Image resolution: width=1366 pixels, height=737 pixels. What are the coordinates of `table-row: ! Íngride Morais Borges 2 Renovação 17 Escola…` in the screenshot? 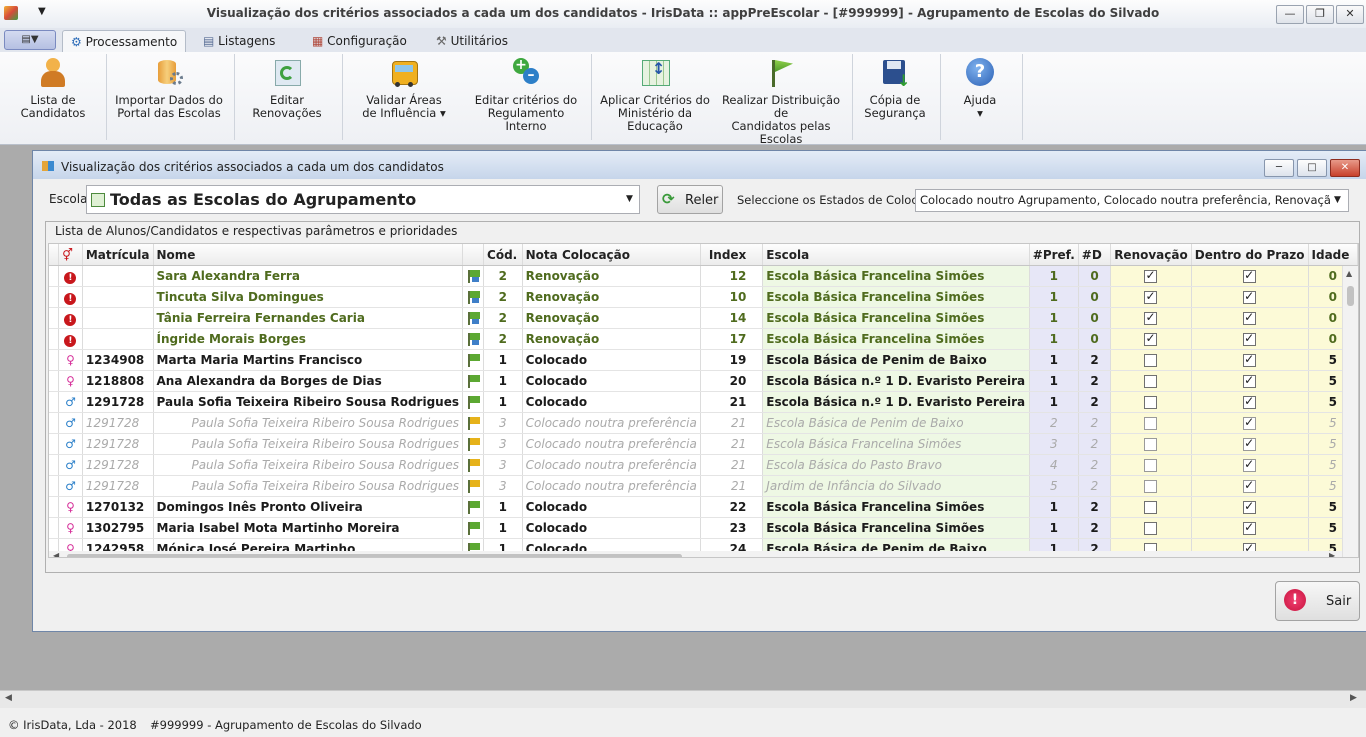 It's located at (703, 339).